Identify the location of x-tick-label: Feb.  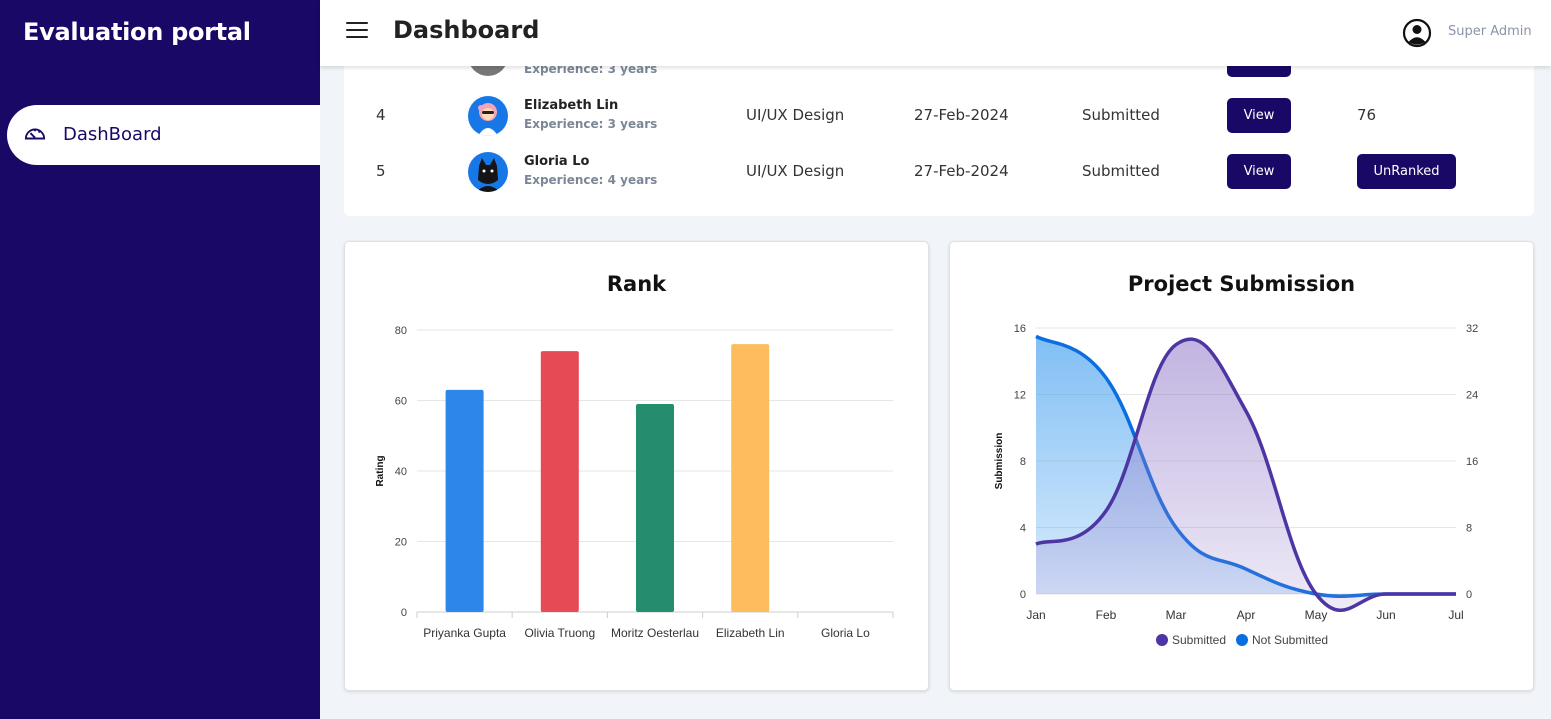
(1106, 615).